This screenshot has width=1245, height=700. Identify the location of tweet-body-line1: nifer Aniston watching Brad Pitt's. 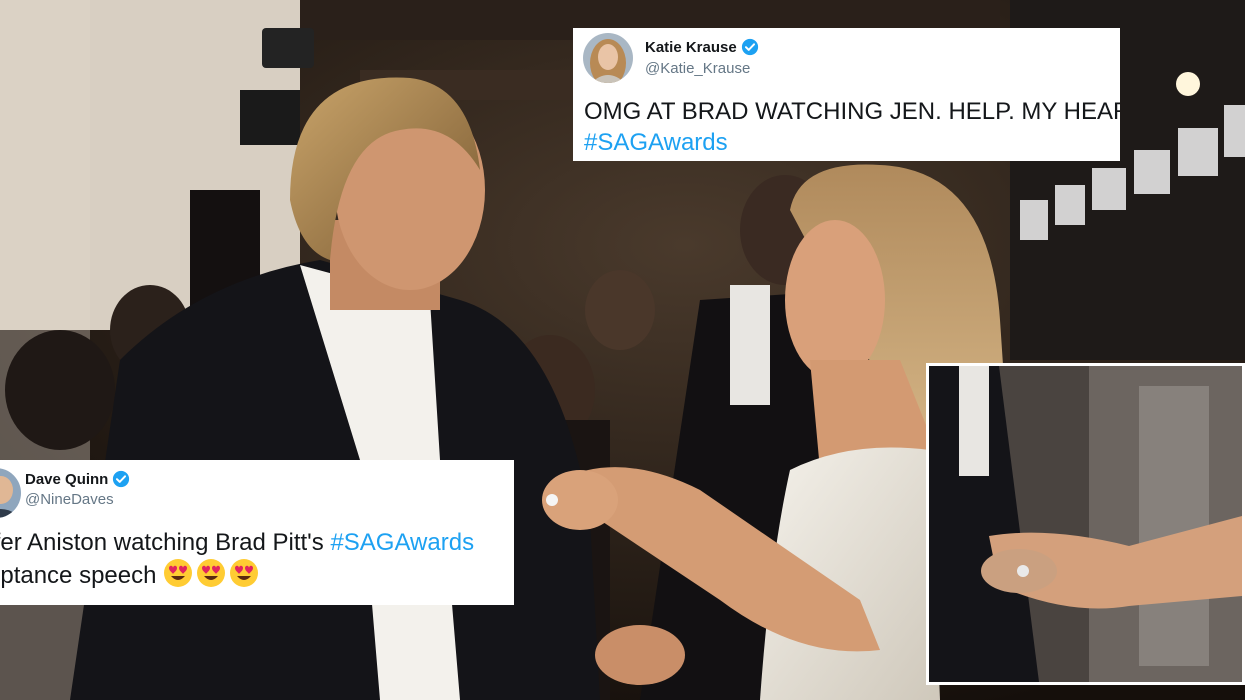
(165, 542).